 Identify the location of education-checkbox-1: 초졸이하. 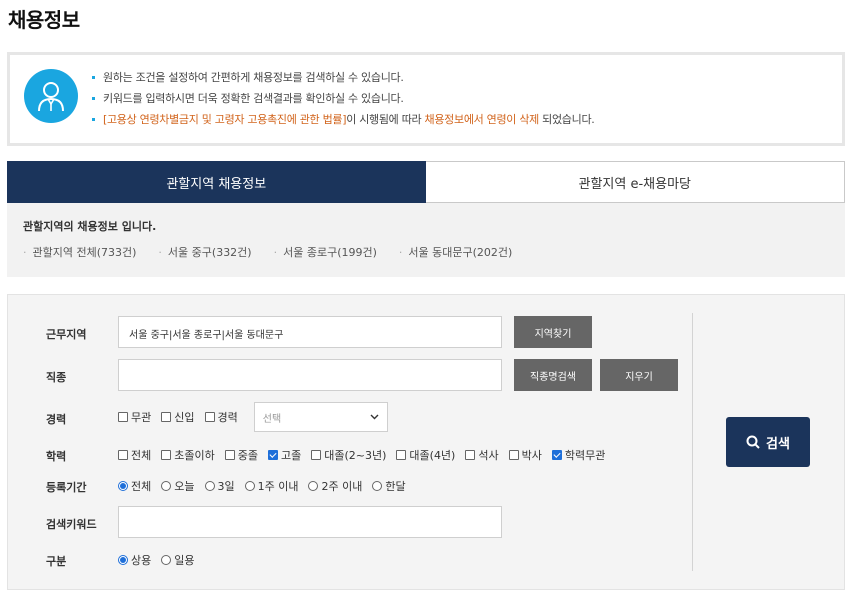
(188, 455).